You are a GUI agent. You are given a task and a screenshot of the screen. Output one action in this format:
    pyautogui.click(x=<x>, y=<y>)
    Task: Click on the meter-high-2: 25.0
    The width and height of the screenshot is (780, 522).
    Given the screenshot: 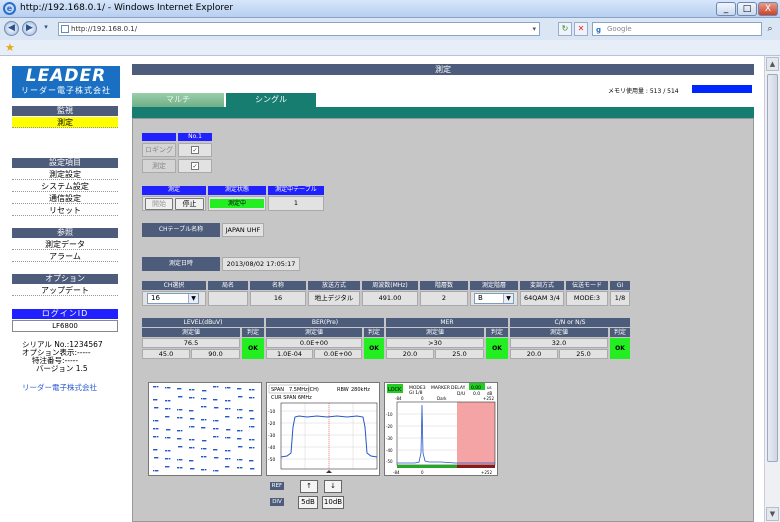 What is the action you would take?
    pyautogui.click(x=459, y=354)
    